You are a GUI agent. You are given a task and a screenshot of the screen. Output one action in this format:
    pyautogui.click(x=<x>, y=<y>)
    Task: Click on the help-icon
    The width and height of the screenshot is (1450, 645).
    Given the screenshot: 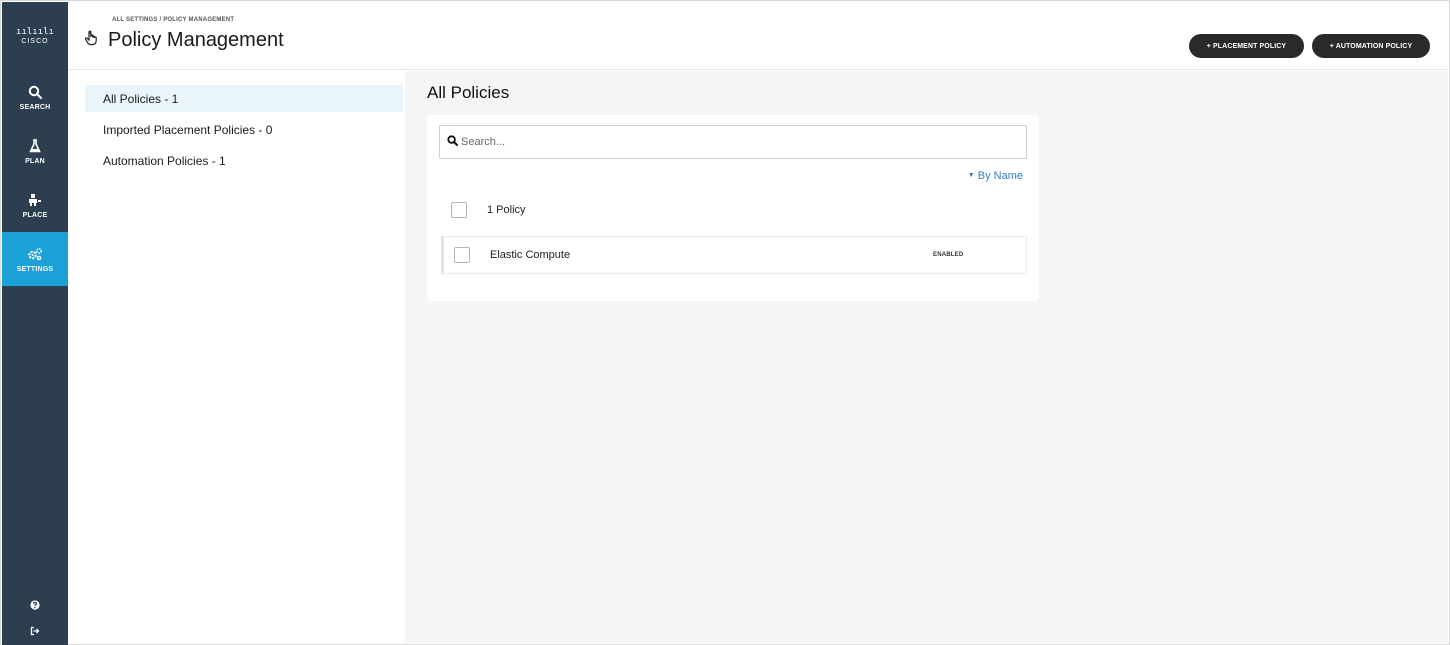 What is the action you would take?
    pyautogui.click(x=35, y=606)
    